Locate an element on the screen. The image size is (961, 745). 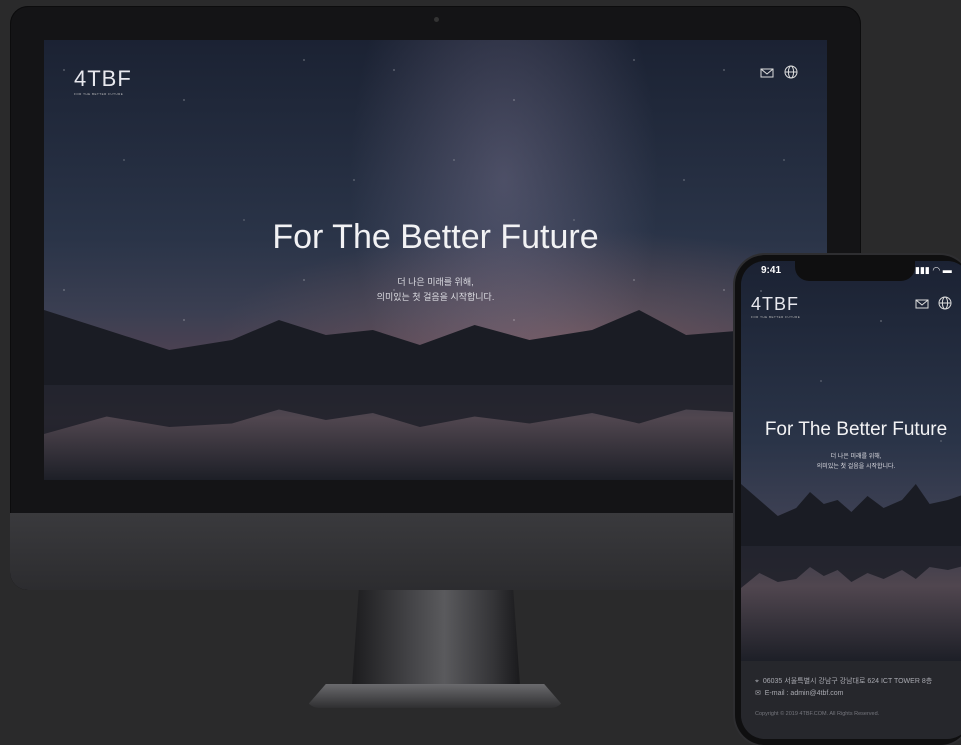
signal-icon: ▮▮▮ is located at coordinates (922, 270).